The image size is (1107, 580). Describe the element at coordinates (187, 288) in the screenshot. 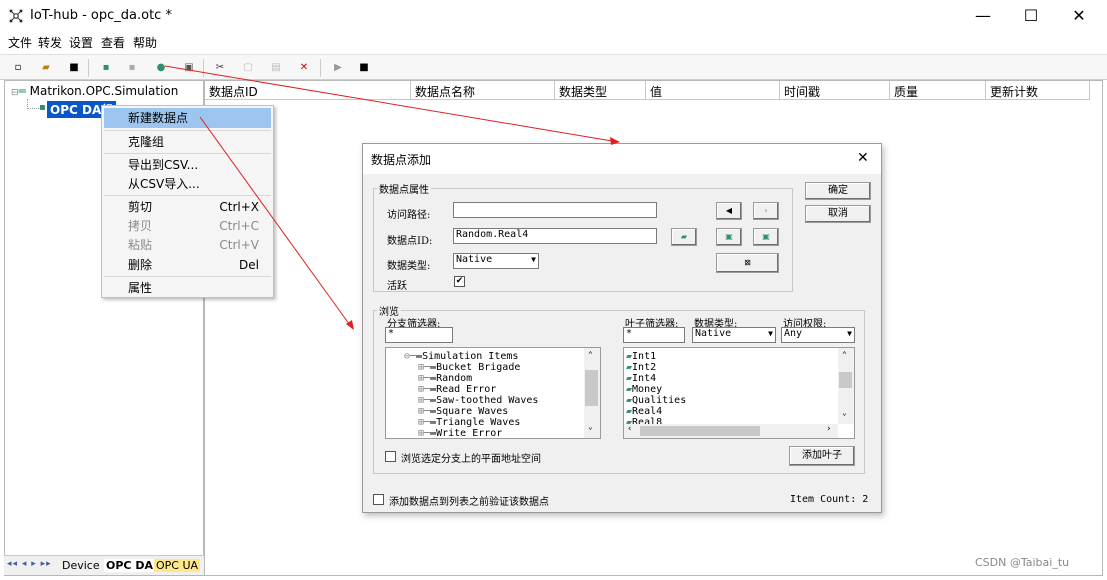

I see `menu-item-properties: 属性` at that location.